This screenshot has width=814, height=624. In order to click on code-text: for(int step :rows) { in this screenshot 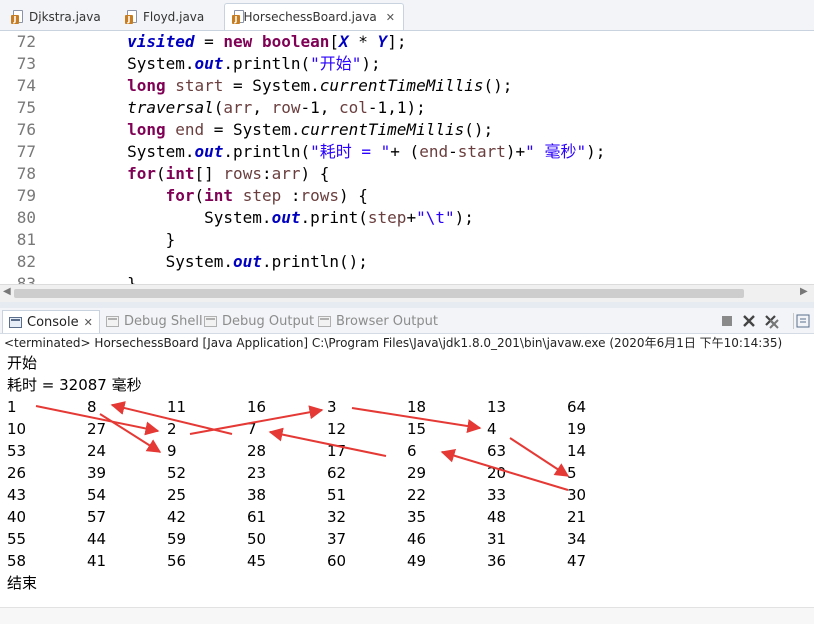, I will do `click(209, 196)`.